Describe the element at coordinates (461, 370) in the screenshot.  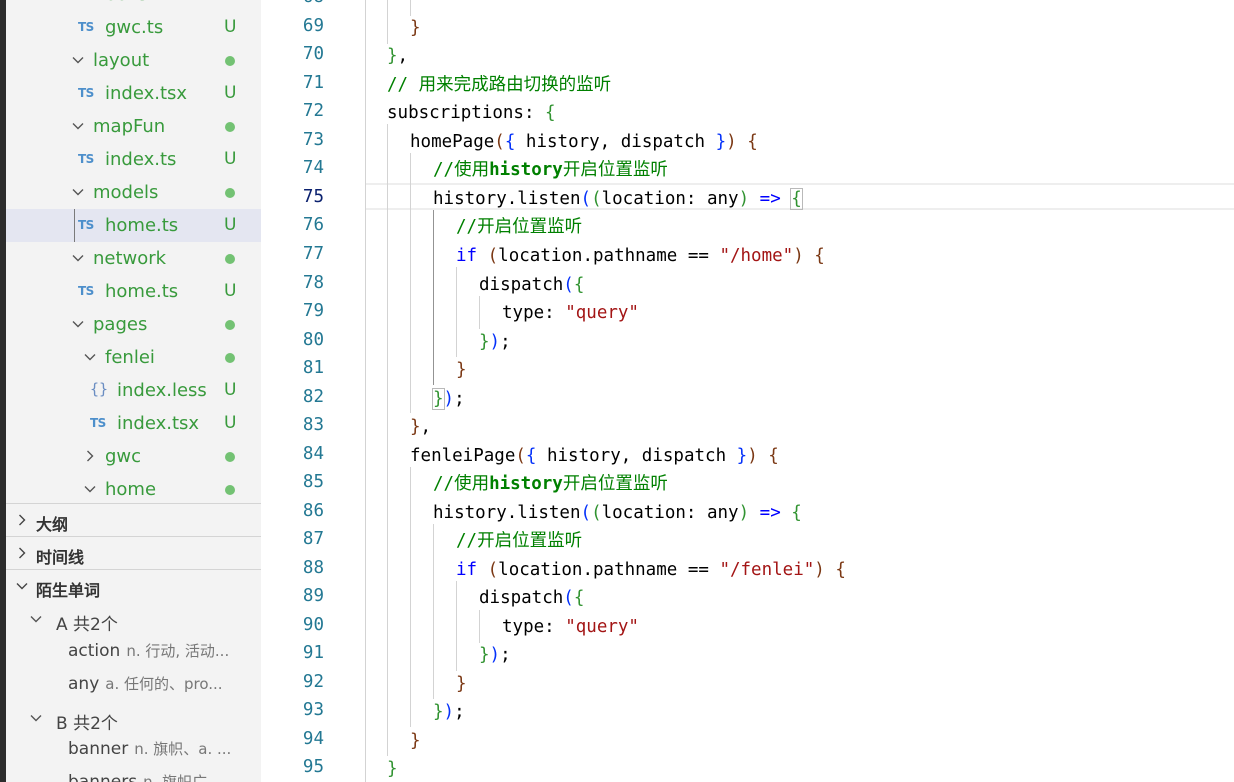
I see `code-line-81: }` at that location.